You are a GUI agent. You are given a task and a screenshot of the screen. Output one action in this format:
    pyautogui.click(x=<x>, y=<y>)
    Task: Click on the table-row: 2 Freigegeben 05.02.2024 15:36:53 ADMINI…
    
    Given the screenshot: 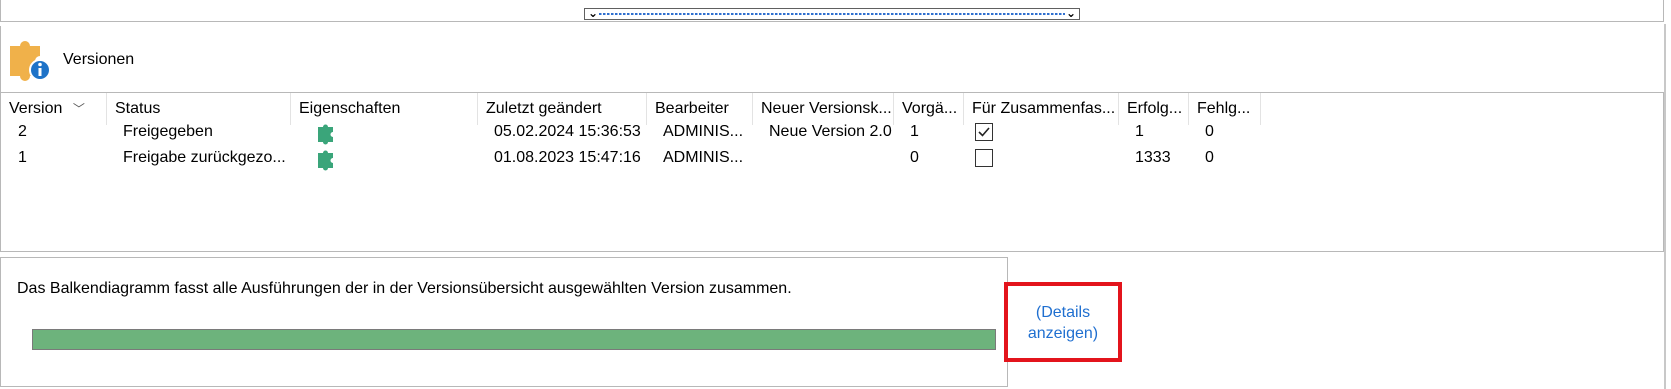 What is the action you would take?
    pyautogui.click(x=832, y=132)
    